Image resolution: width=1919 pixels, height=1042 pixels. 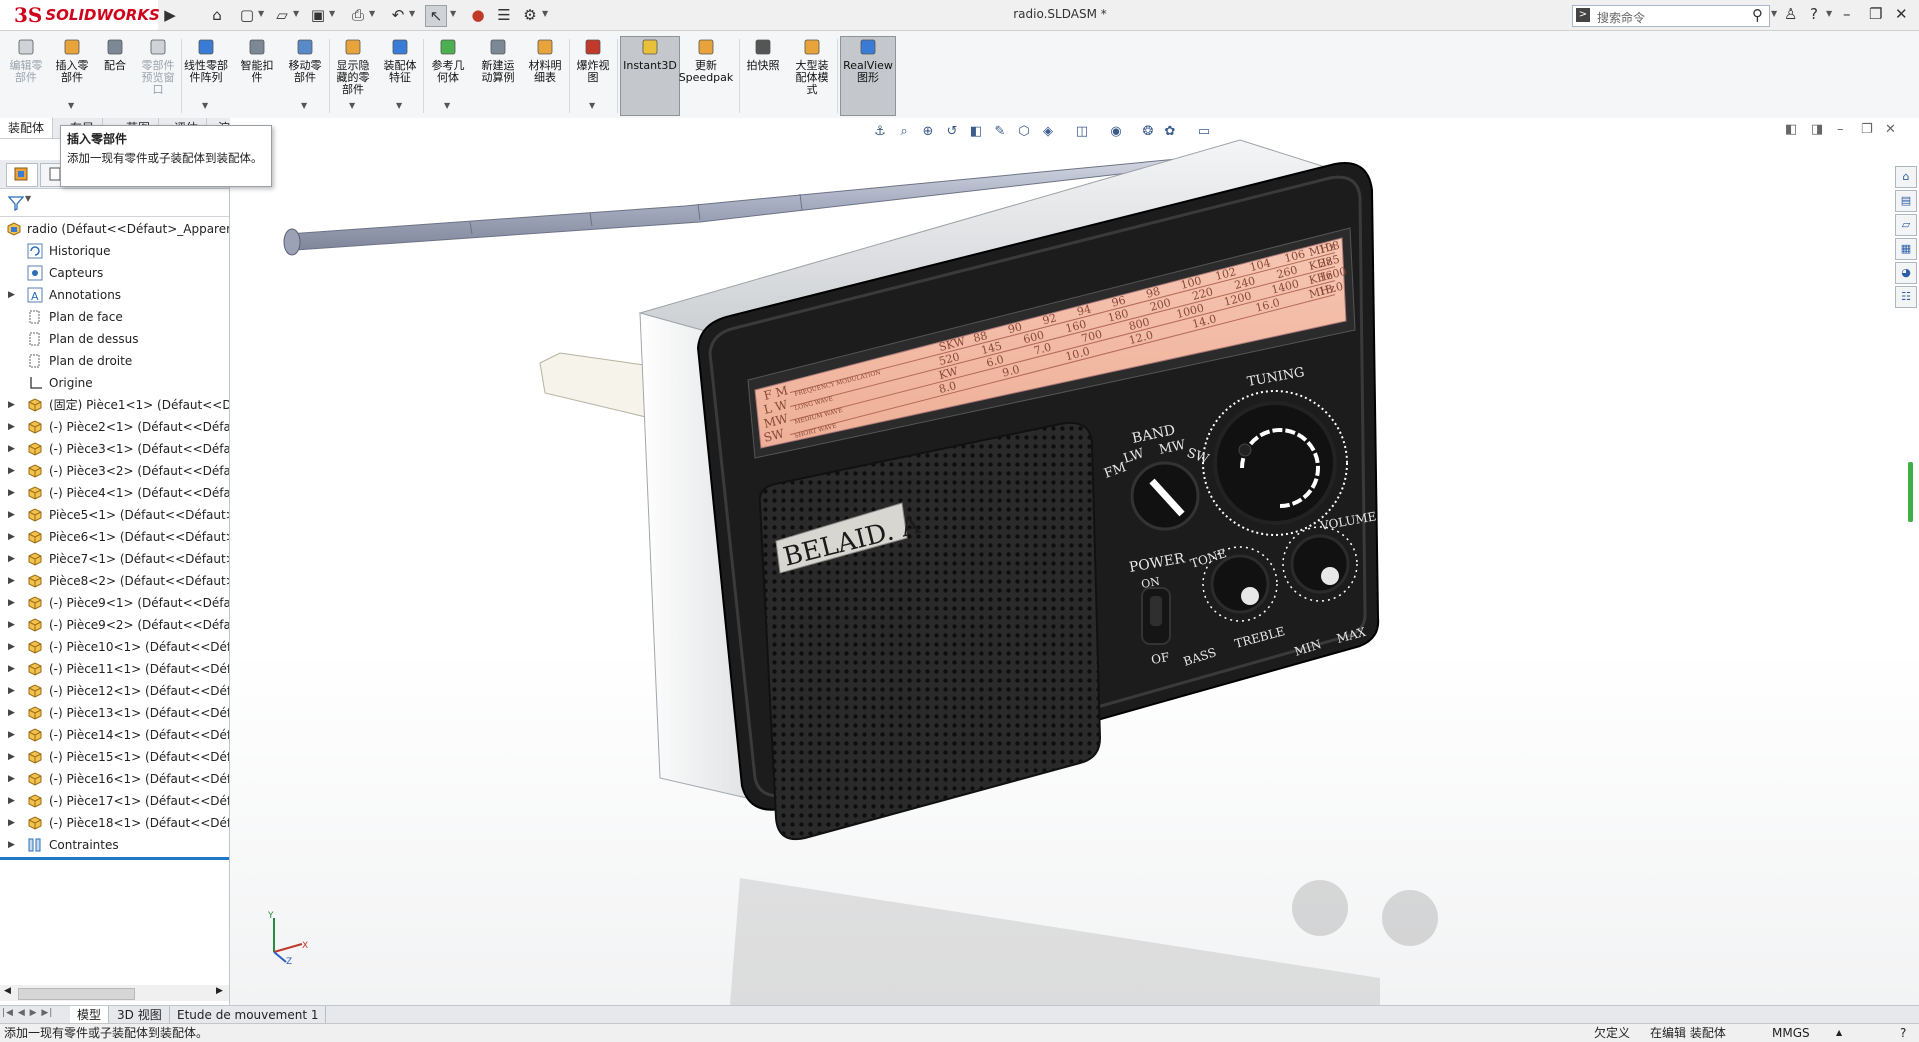 I want to click on assembly-features-dropdown-icon: ▼, so click(x=399, y=105).